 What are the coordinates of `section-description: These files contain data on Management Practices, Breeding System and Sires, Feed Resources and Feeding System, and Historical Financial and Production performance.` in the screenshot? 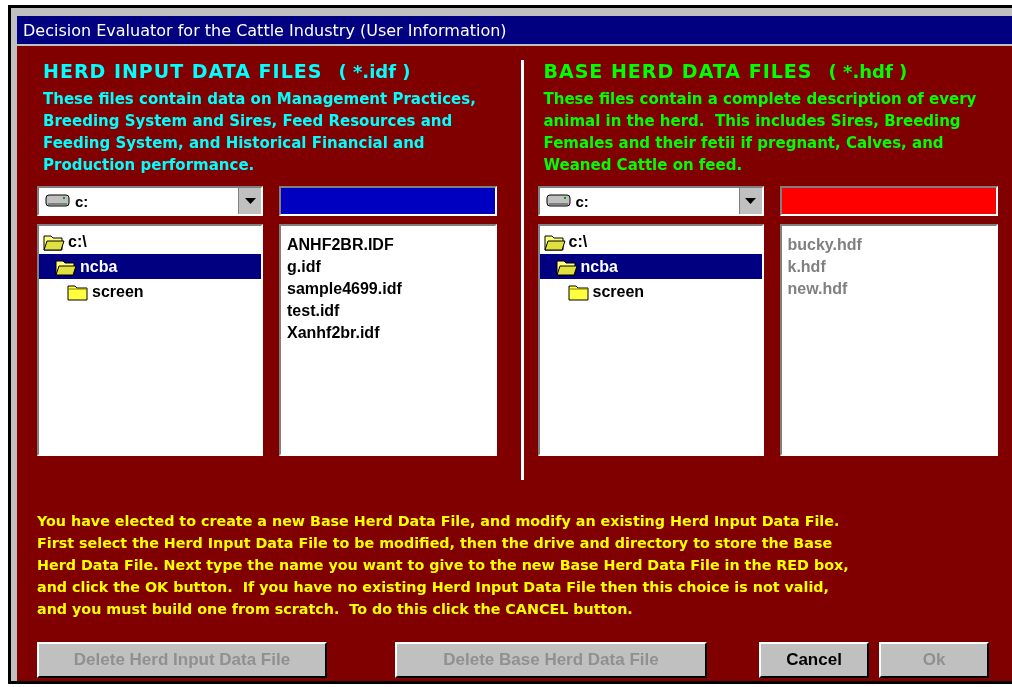 It's located at (260, 132).